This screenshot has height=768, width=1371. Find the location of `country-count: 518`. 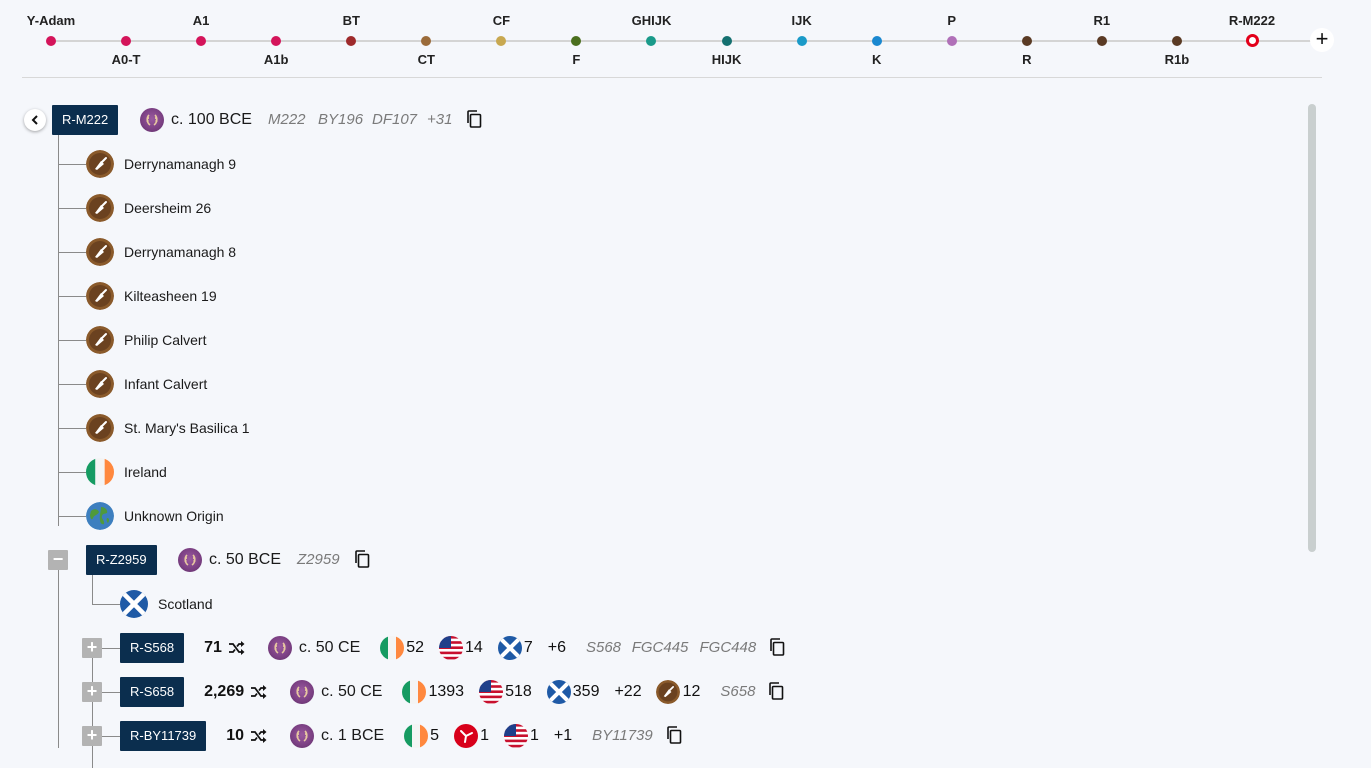

country-count: 518 is located at coordinates (518, 691).